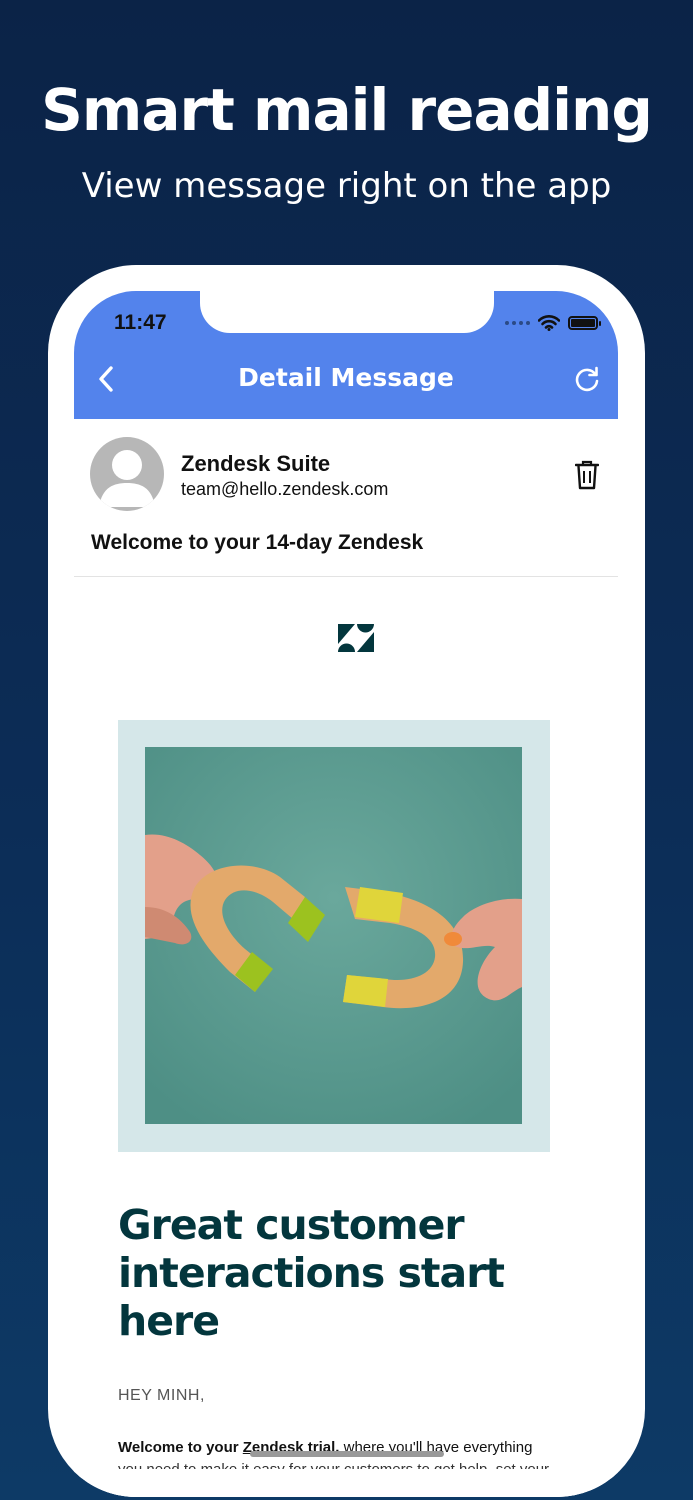 This screenshot has height=1500, width=693. I want to click on default-avatar-icon, so click(127, 478).